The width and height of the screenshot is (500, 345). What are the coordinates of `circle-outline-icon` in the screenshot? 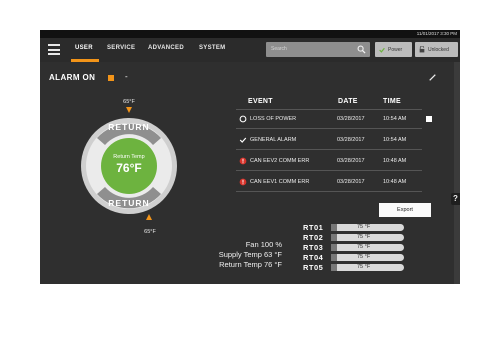 It's located at (243, 119).